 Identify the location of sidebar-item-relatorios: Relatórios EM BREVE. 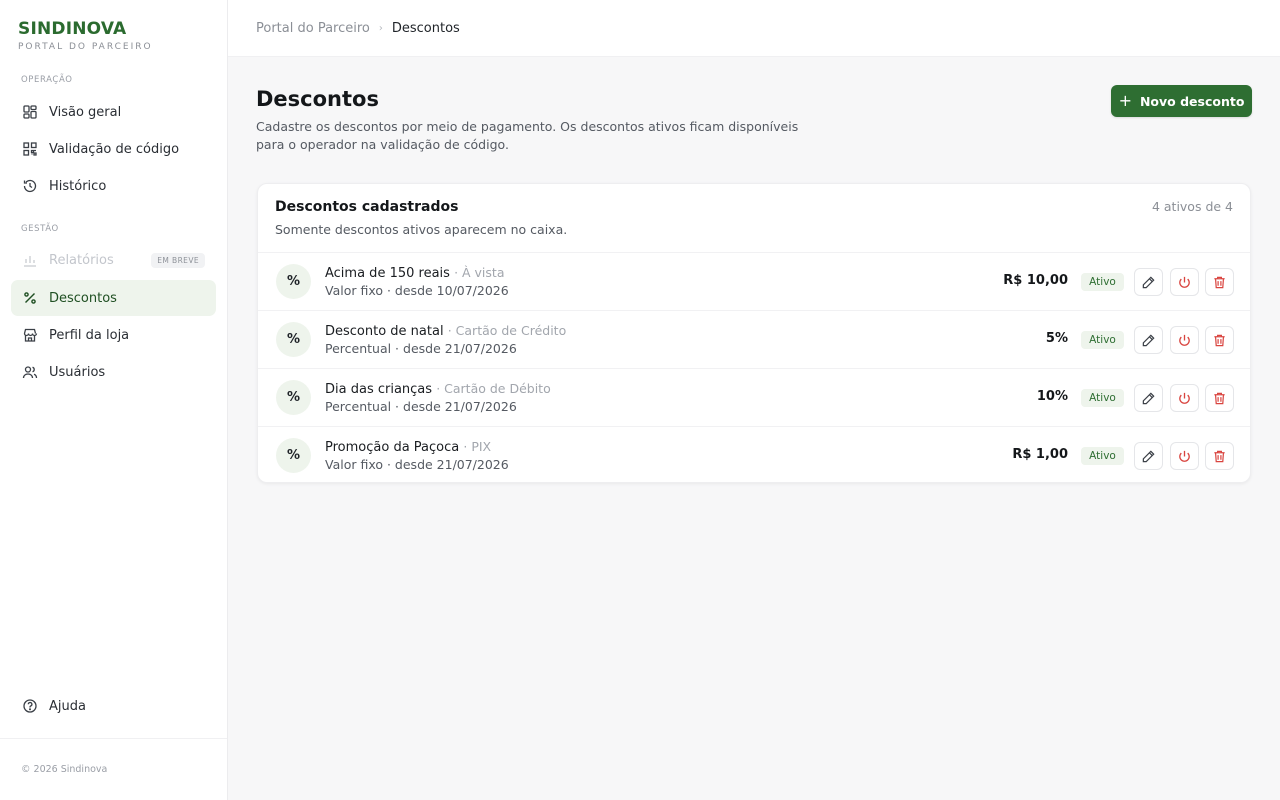
(113, 260).